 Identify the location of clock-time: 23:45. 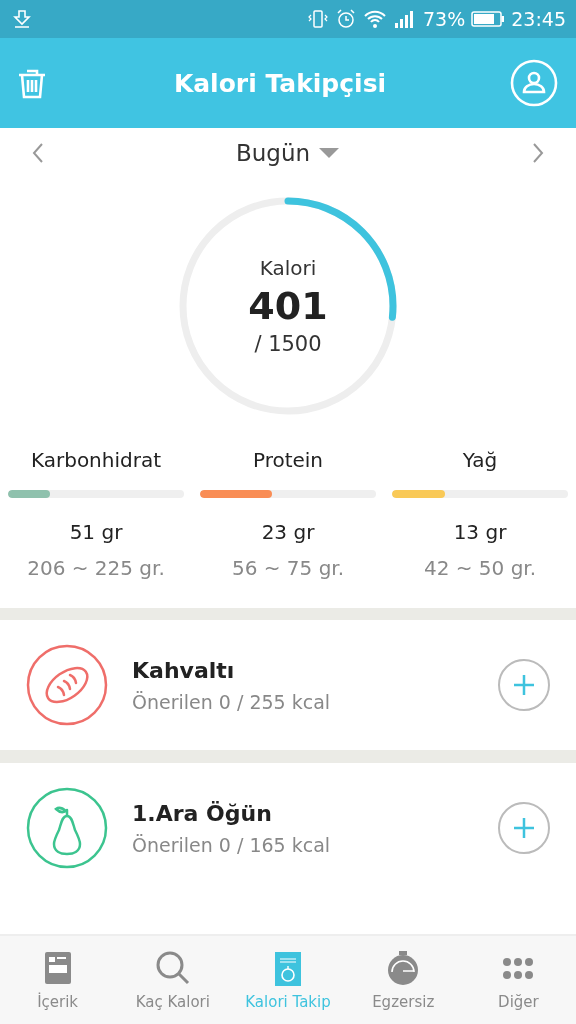
(538, 19).